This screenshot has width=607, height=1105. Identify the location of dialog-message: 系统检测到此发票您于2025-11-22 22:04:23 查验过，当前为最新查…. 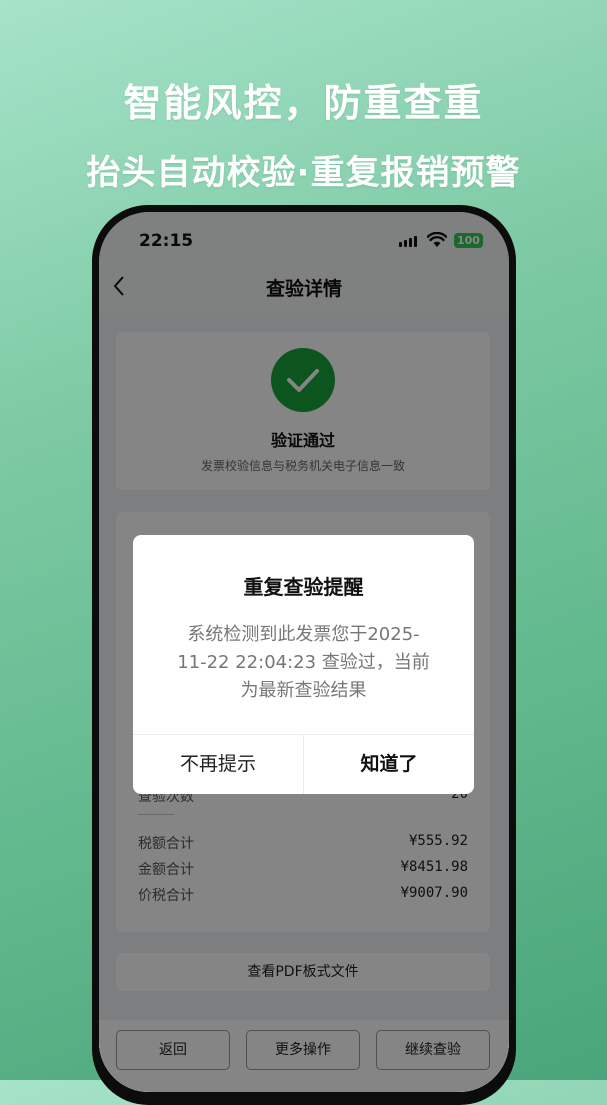
(303, 662).